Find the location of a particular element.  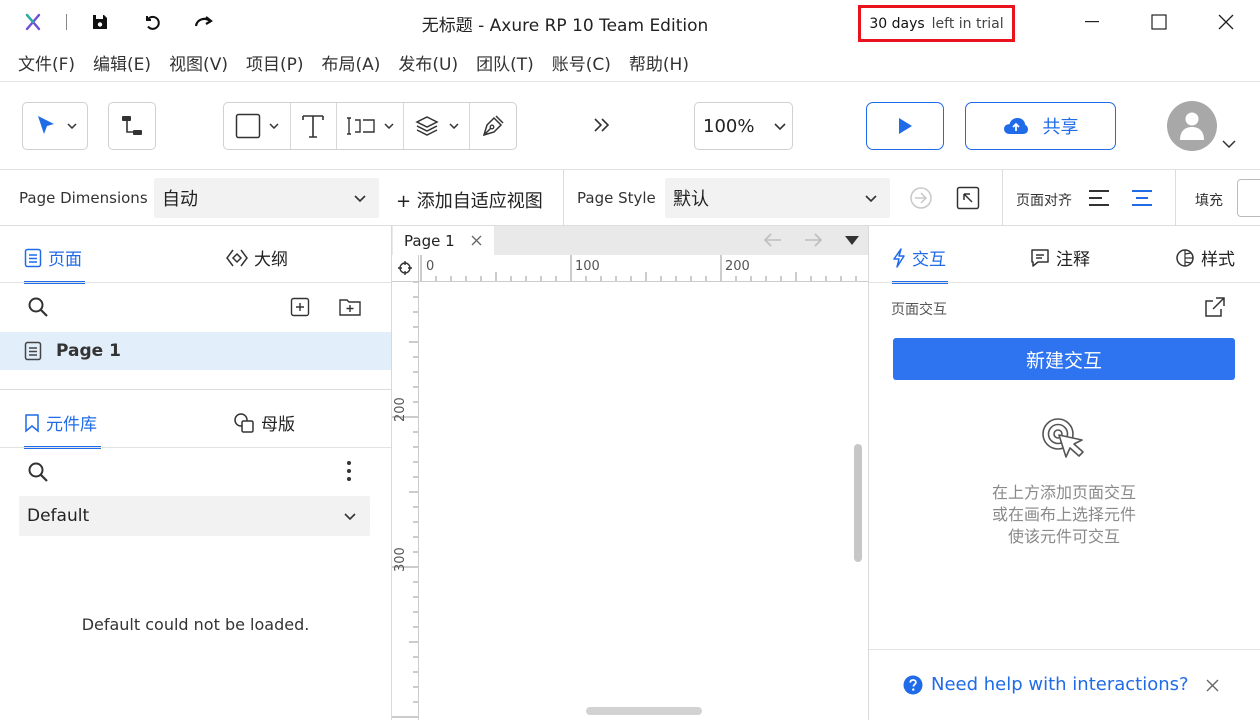

save-icon is located at coordinates (100, 22).